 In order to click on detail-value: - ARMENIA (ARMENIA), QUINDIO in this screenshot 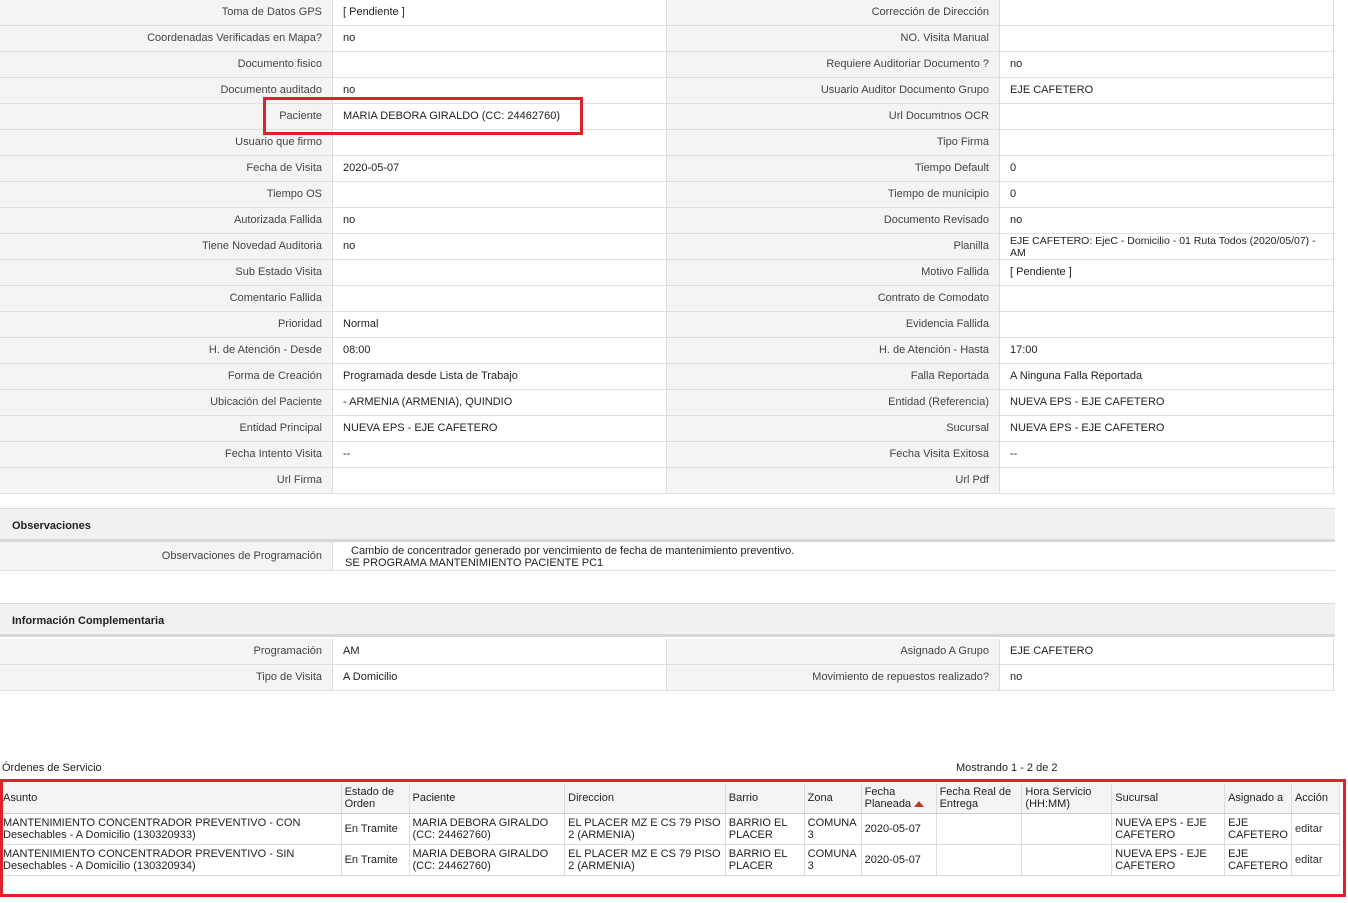, I will do `click(500, 402)`.